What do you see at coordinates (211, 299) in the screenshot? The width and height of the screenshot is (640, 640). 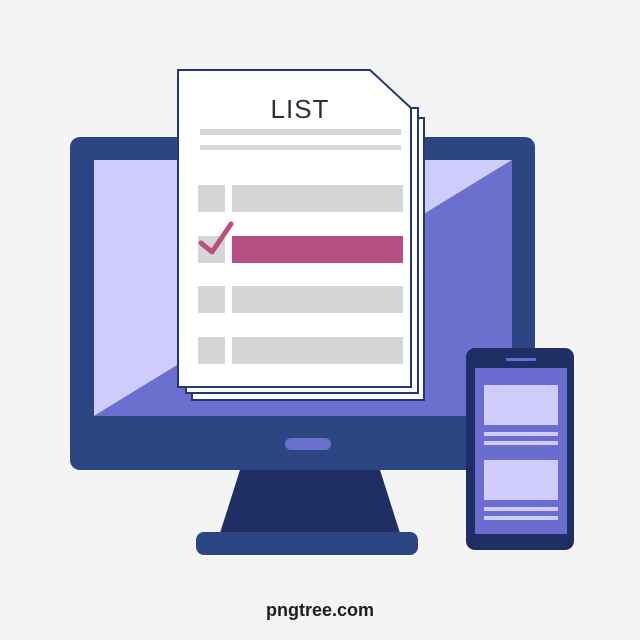 I see `row-3-checkbox` at bounding box center [211, 299].